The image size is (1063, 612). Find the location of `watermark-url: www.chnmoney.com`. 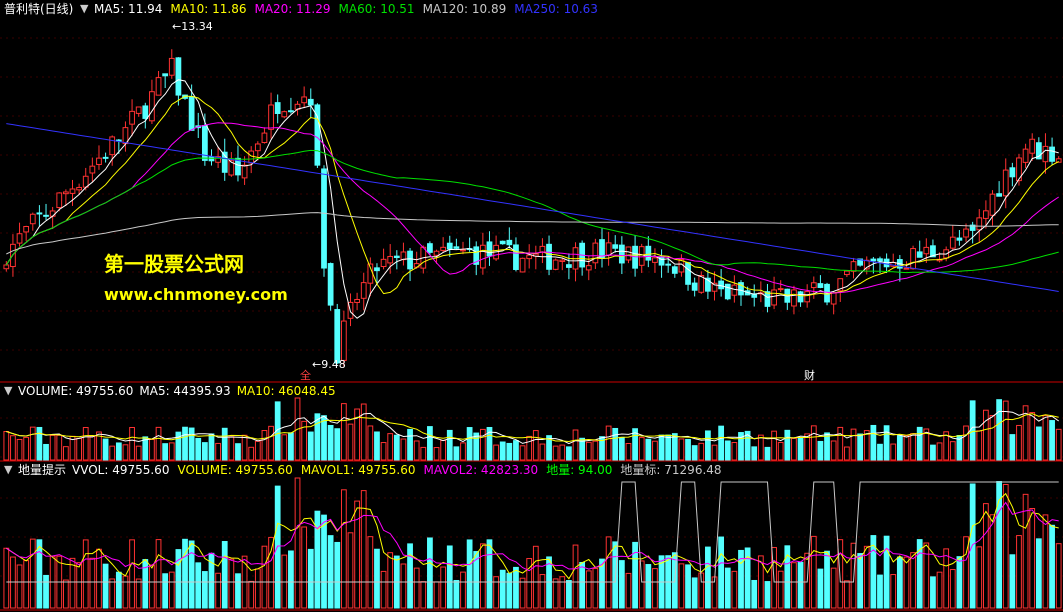

watermark-url: www.chnmoney.com is located at coordinates (196, 294).